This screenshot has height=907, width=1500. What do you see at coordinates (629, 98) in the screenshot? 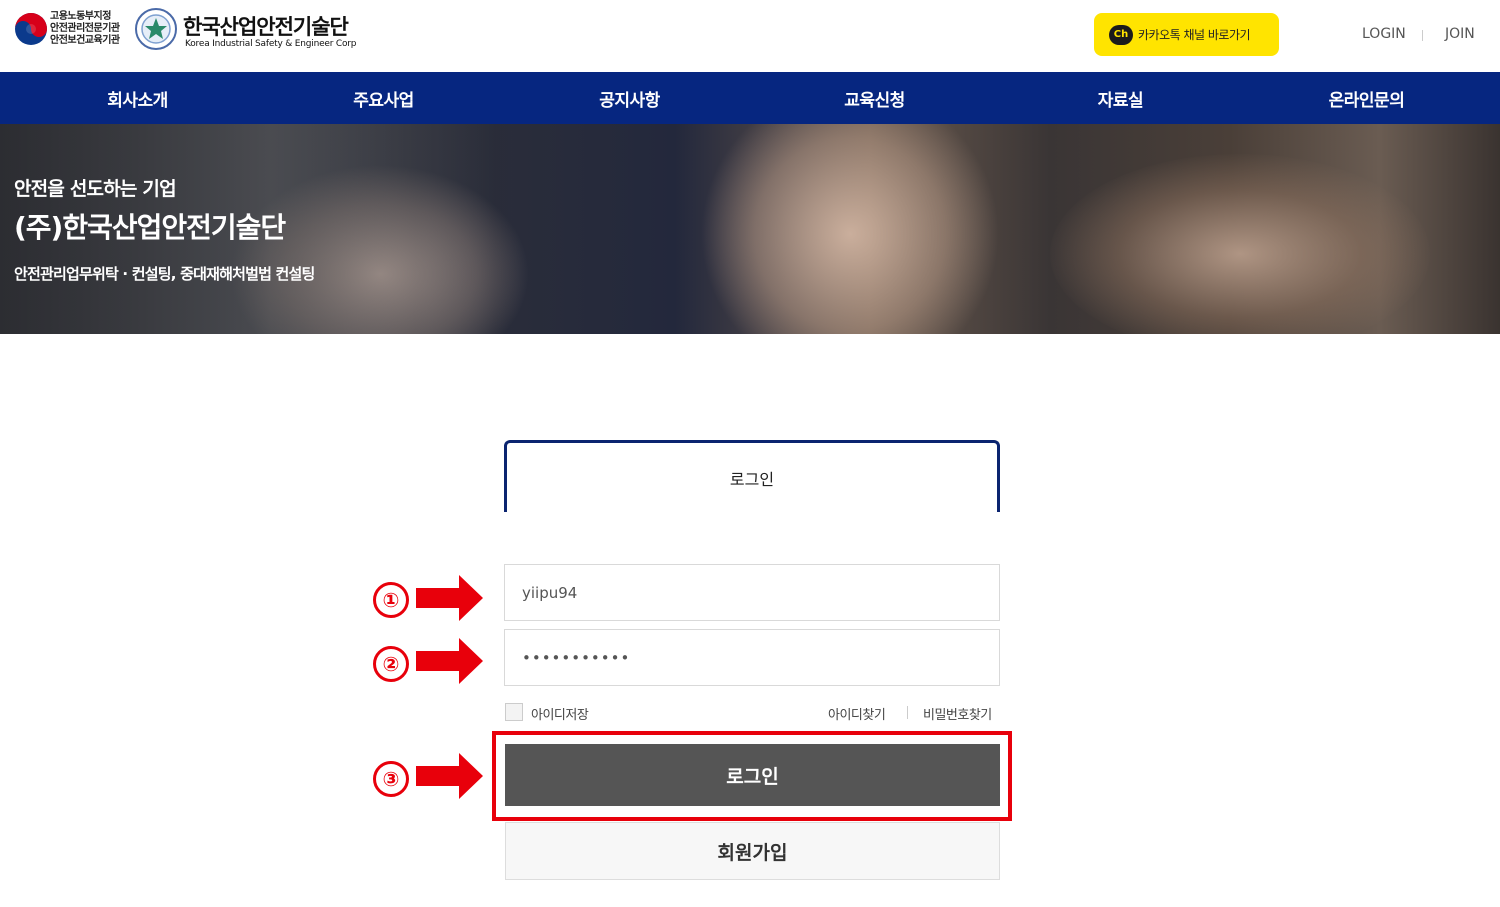
I see `nav-item-notice: 공지사항` at bounding box center [629, 98].